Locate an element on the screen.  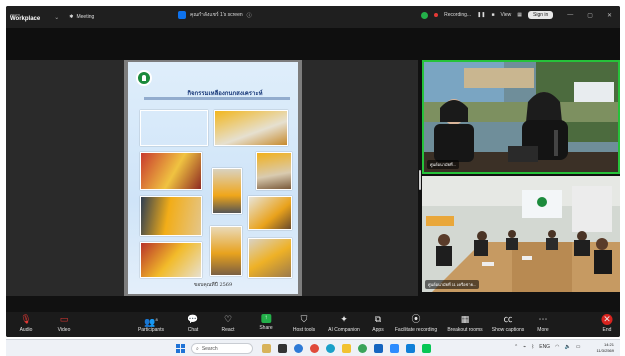
host-tools-button: ⛉ Host tools is located at coordinates (304, 323).